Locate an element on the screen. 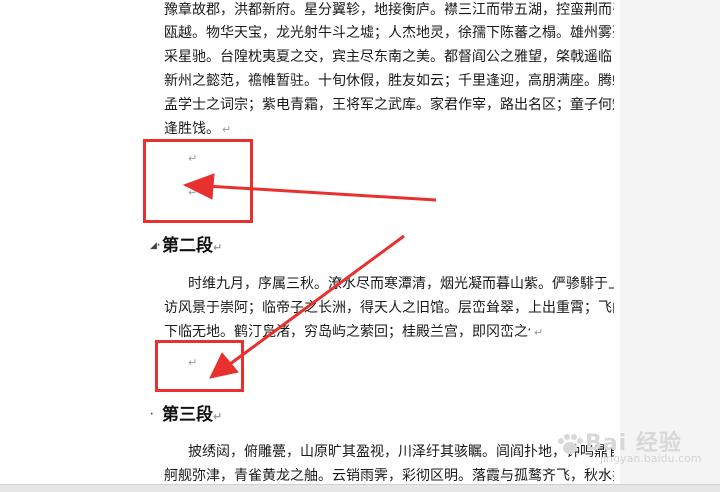 This screenshot has width=720, height=492. text-line: 舸舰弥津，青雀黄龙之舳。云销雨霁，彩彻区明。落霞与孤鹜齐飞，秋水共长天 is located at coordinates (389, 476).